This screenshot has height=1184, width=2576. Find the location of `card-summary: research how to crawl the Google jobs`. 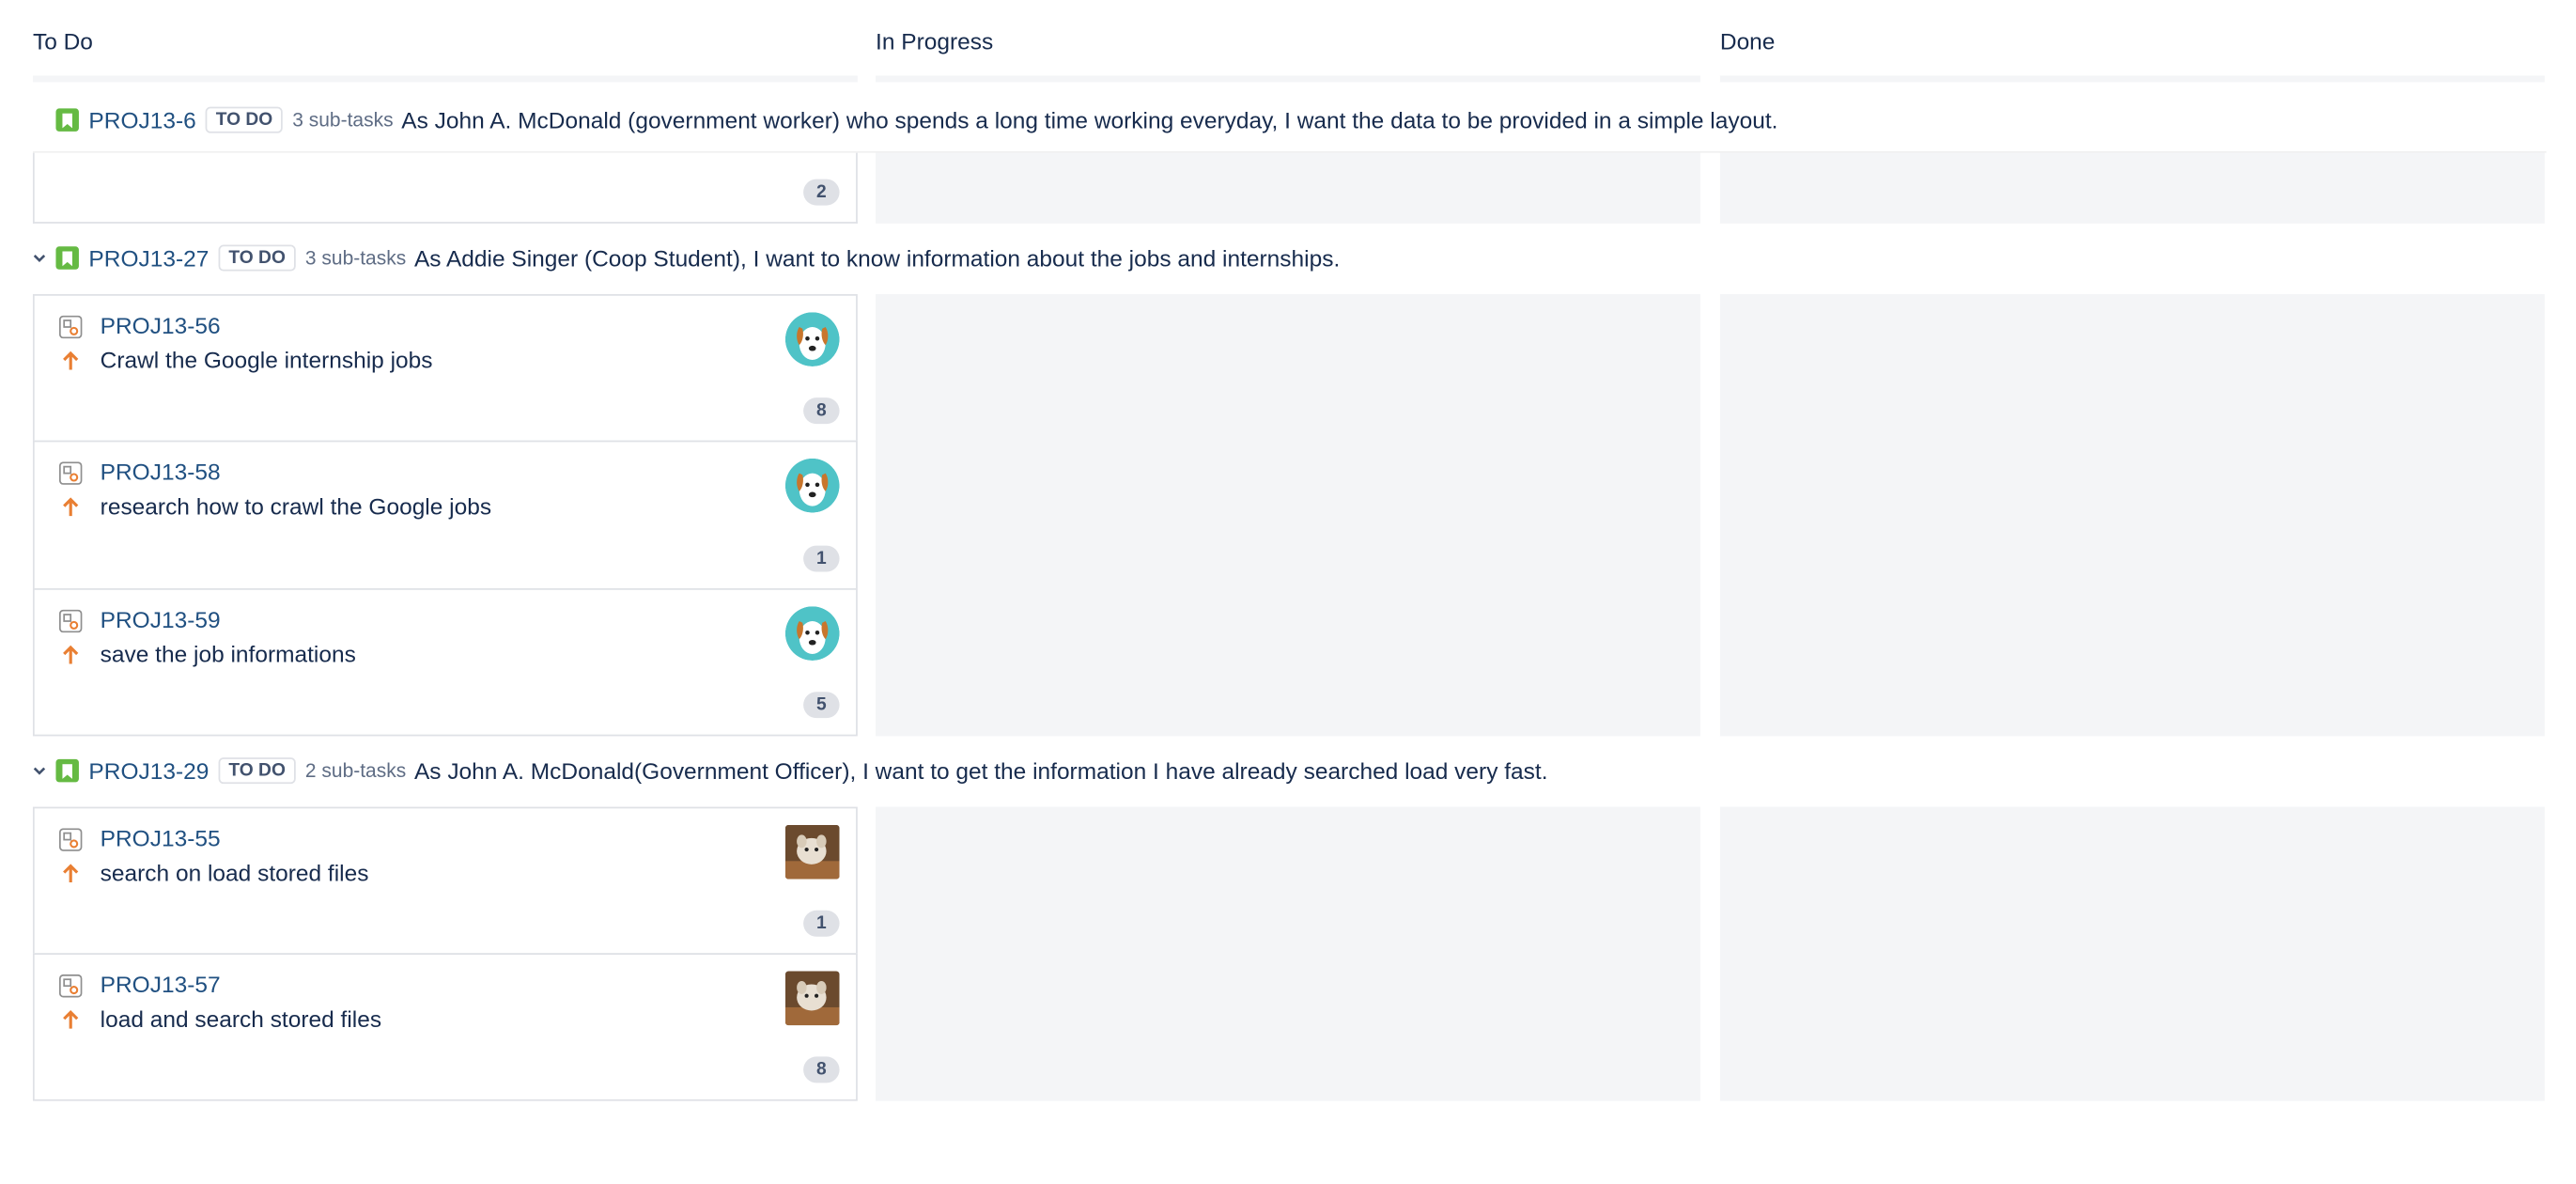

card-summary: research how to crawl the Google jobs is located at coordinates (296, 506).